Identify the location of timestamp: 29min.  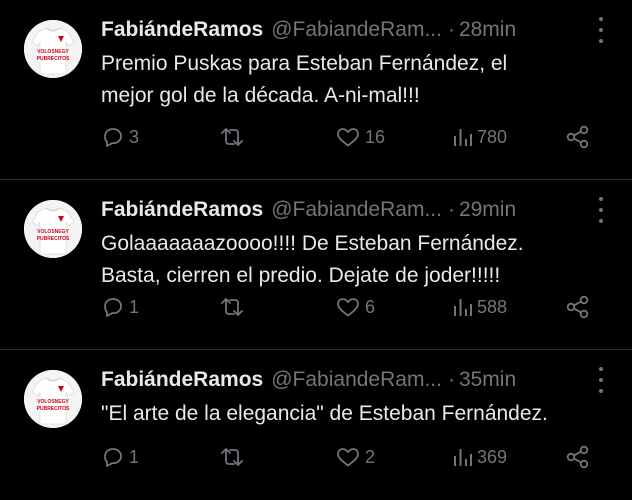
(487, 210).